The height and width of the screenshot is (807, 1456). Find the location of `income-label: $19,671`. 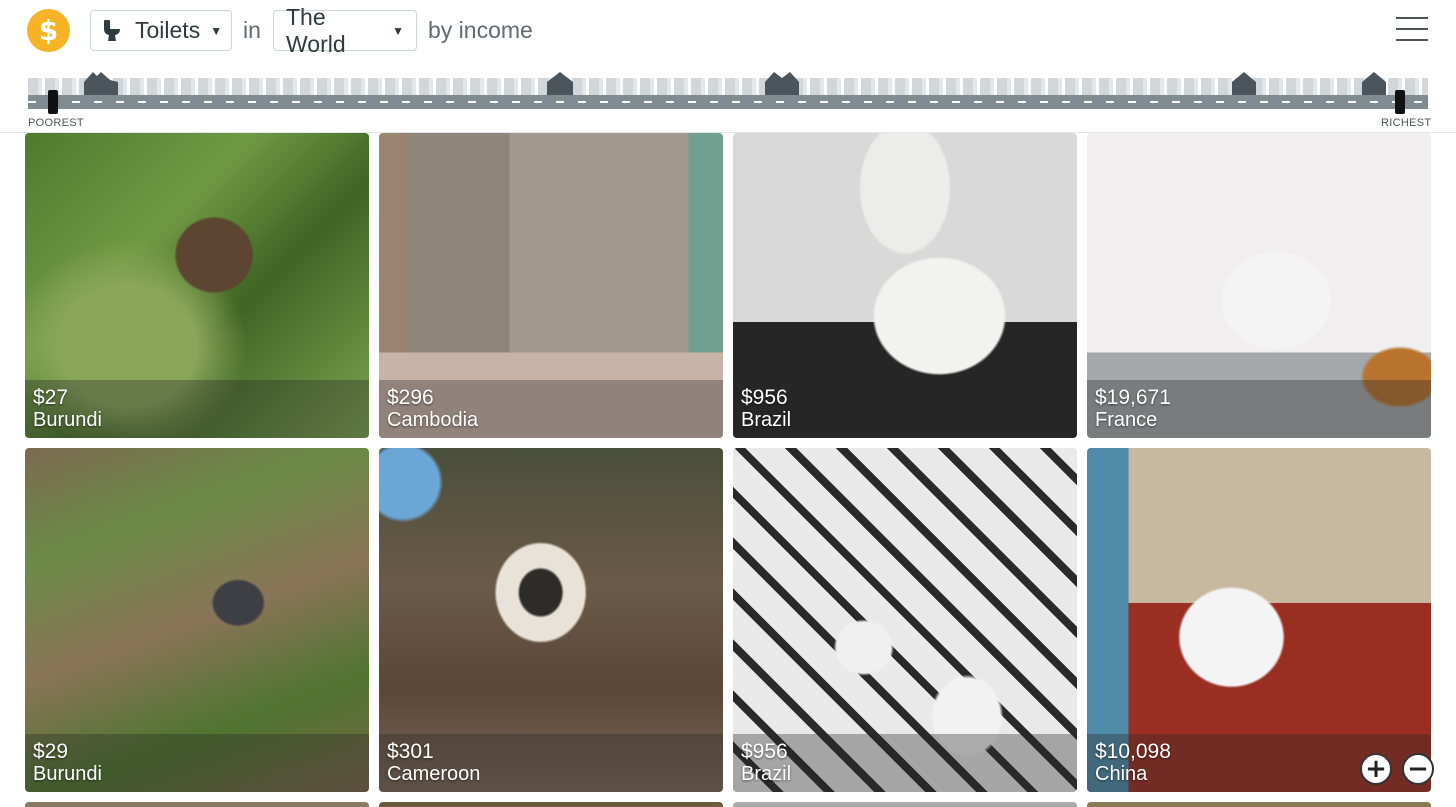

income-label: $19,671 is located at coordinates (1133, 397).